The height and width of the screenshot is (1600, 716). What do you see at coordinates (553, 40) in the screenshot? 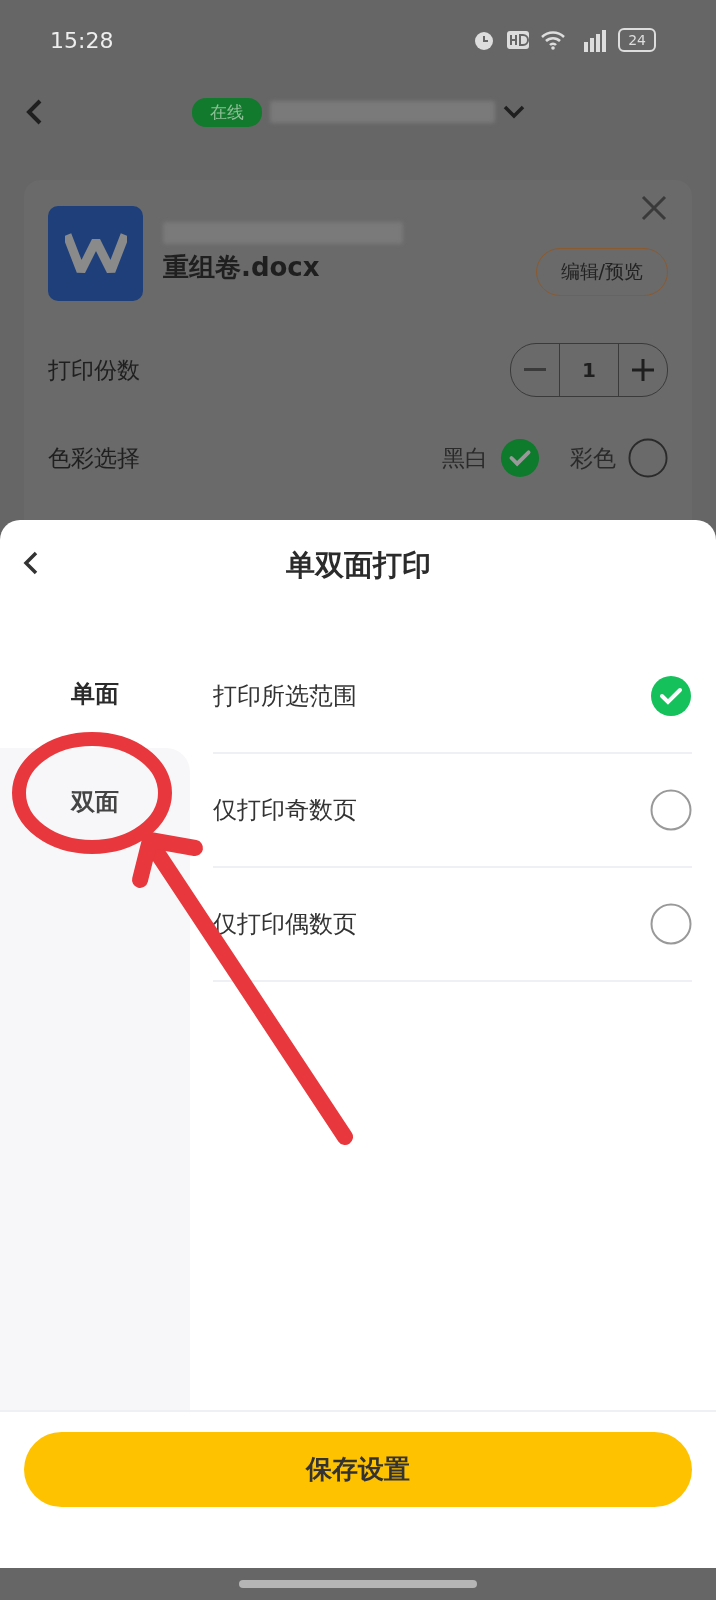
I see `wifi-icon` at bounding box center [553, 40].